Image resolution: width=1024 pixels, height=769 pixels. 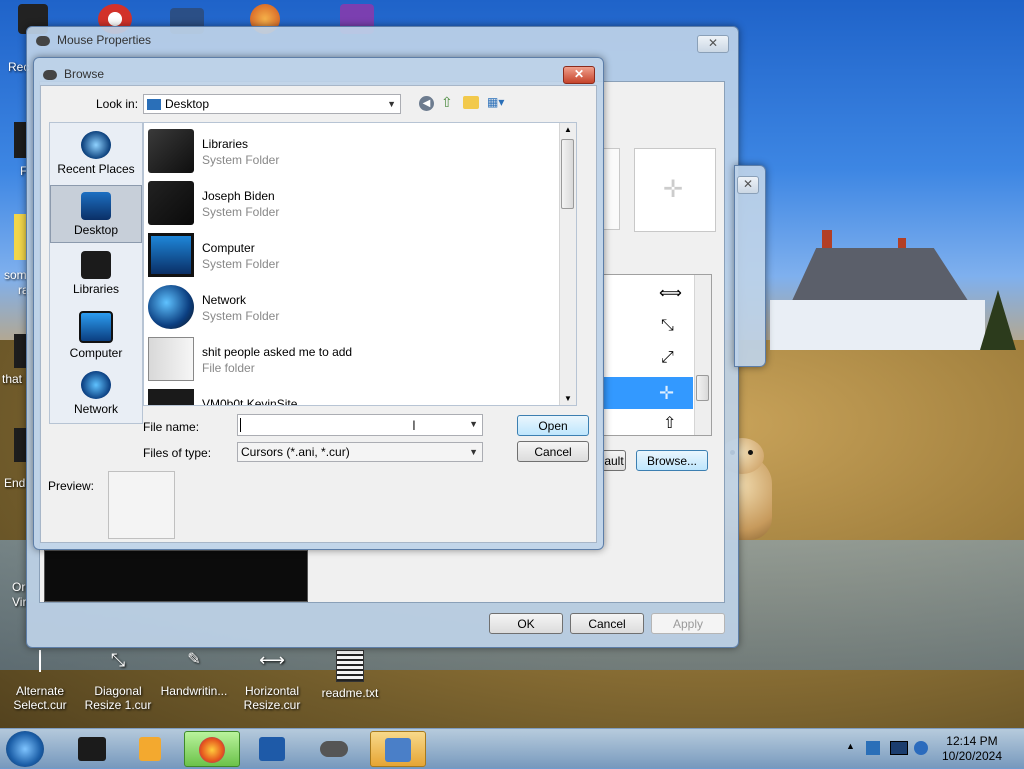 I want to click on network-icon, so click(x=96, y=385).